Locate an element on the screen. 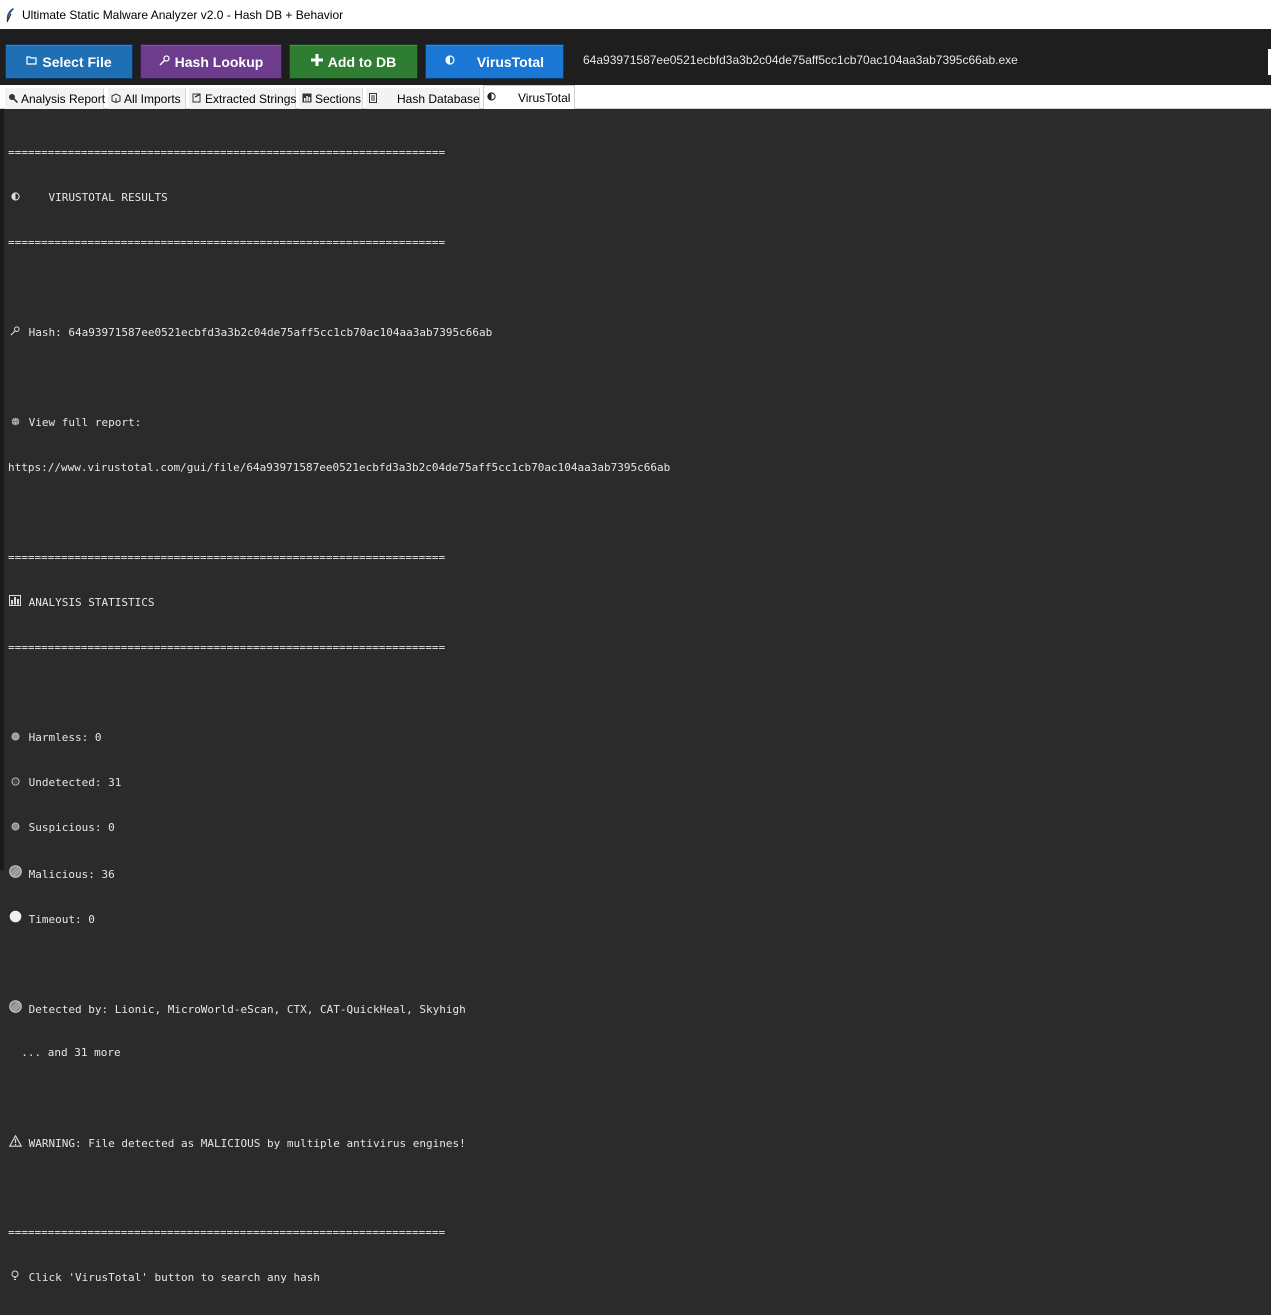  chart-icon is located at coordinates (307, 99).